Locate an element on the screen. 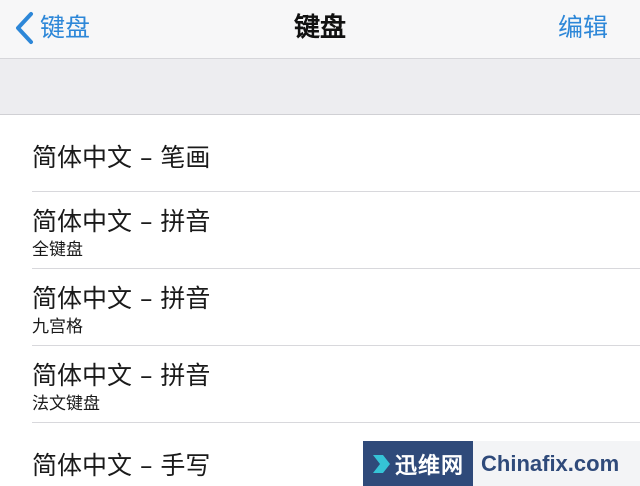 The width and height of the screenshot is (640, 486). navigation-bar: 键盘 键盘 编辑 is located at coordinates (320, 29).